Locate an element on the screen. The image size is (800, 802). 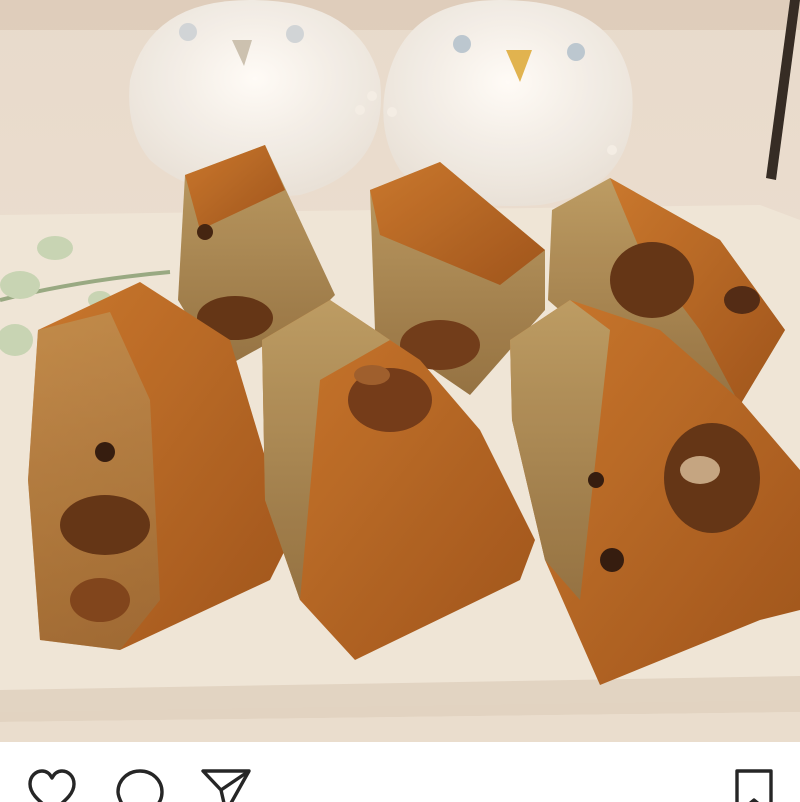
paper-plane-icon is located at coordinates (226, 785).